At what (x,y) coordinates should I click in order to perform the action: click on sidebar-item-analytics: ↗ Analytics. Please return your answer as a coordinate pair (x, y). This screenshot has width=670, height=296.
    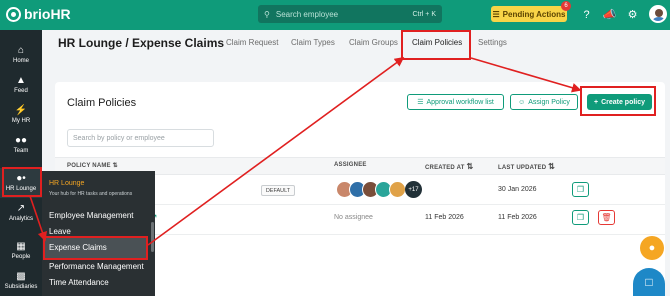
    Looking at the image, I should click on (21, 213).